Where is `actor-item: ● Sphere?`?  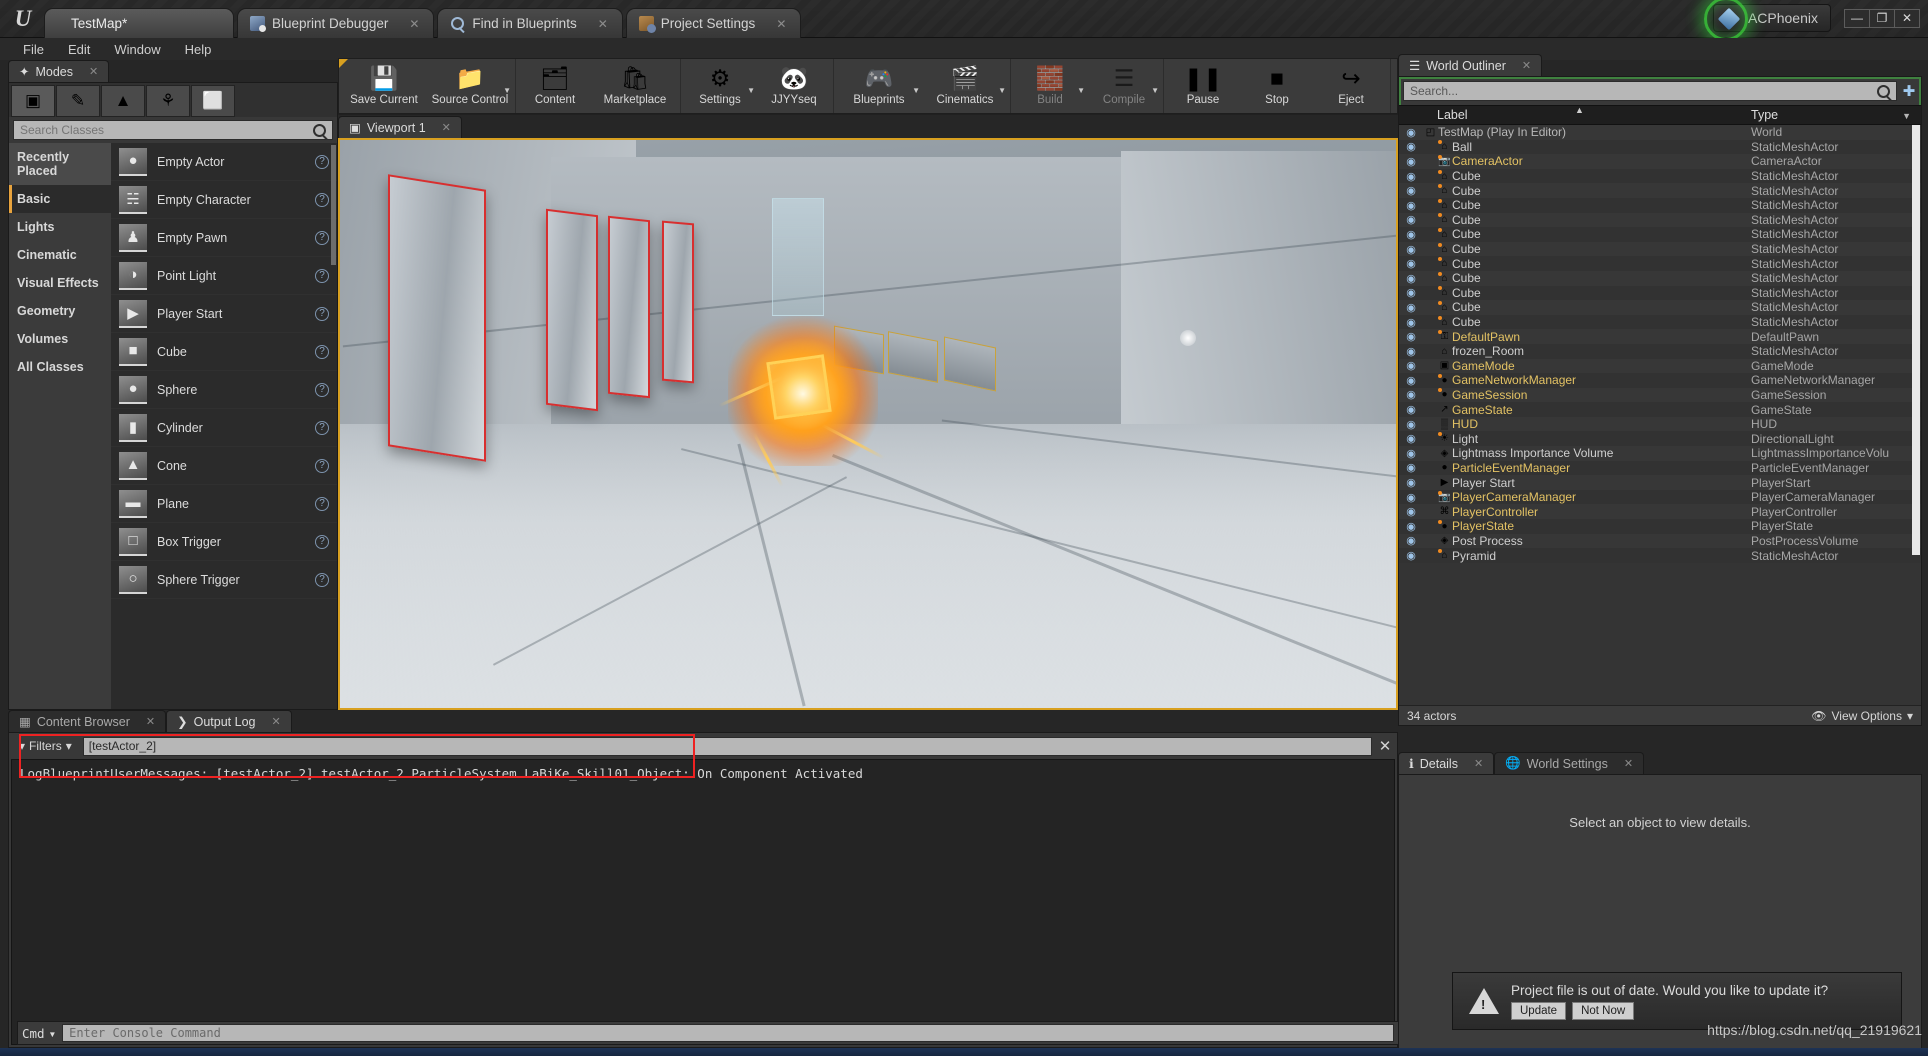
actor-item: ● Sphere? is located at coordinates (224, 390).